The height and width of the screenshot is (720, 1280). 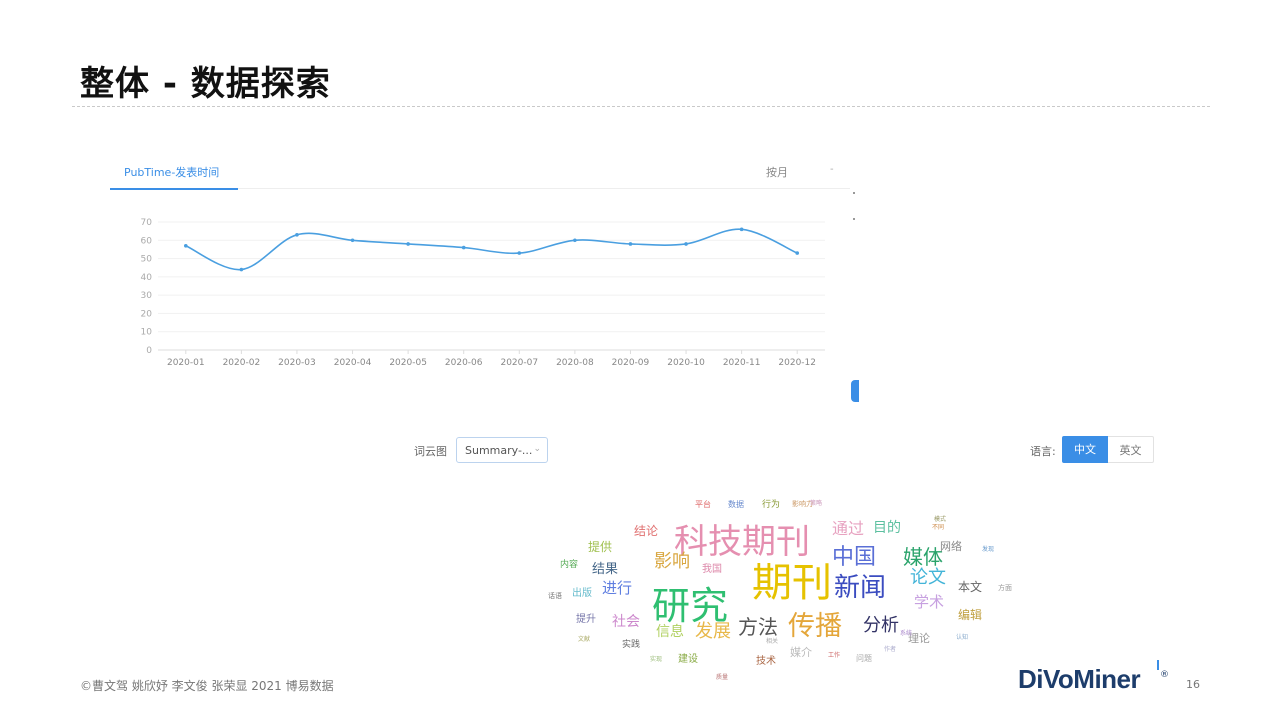 What do you see at coordinates (758, 627) in the screenshot?
I see `word-cloud-term: 方法` at bounding box center [758, 627].